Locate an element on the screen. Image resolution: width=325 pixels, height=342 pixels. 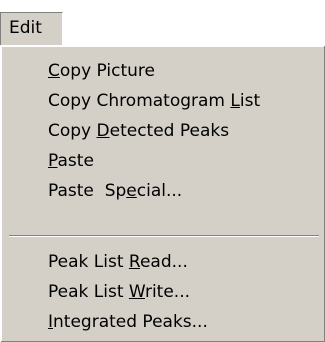
access-key: C is located at coordinates (54, 71).